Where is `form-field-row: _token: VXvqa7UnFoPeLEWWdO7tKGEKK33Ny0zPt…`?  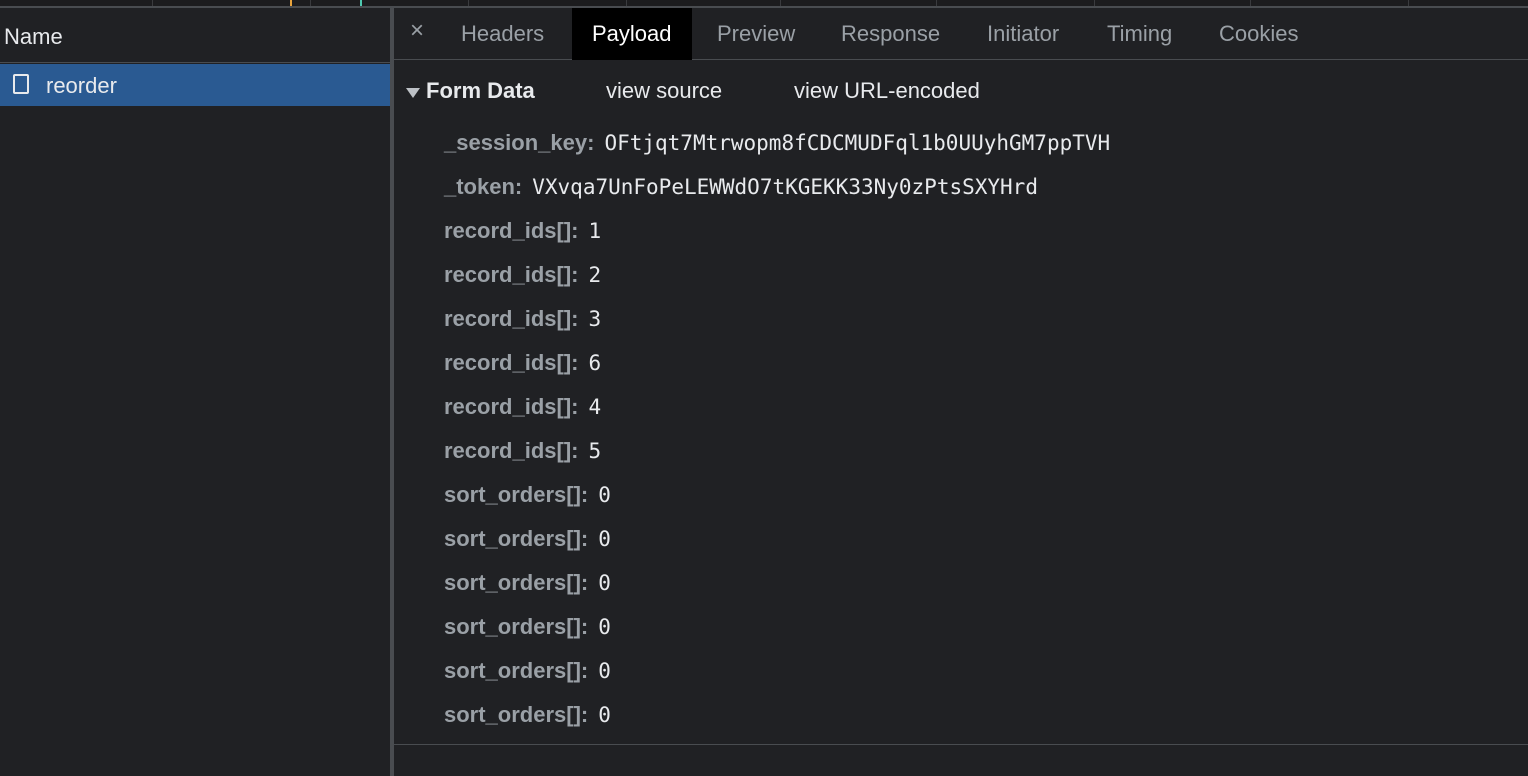 form-field-row: _token: VXvqa7UnFoPeLEWWdO7tKGEKK33Ny0zPt… is located at coordinates (777, 196).